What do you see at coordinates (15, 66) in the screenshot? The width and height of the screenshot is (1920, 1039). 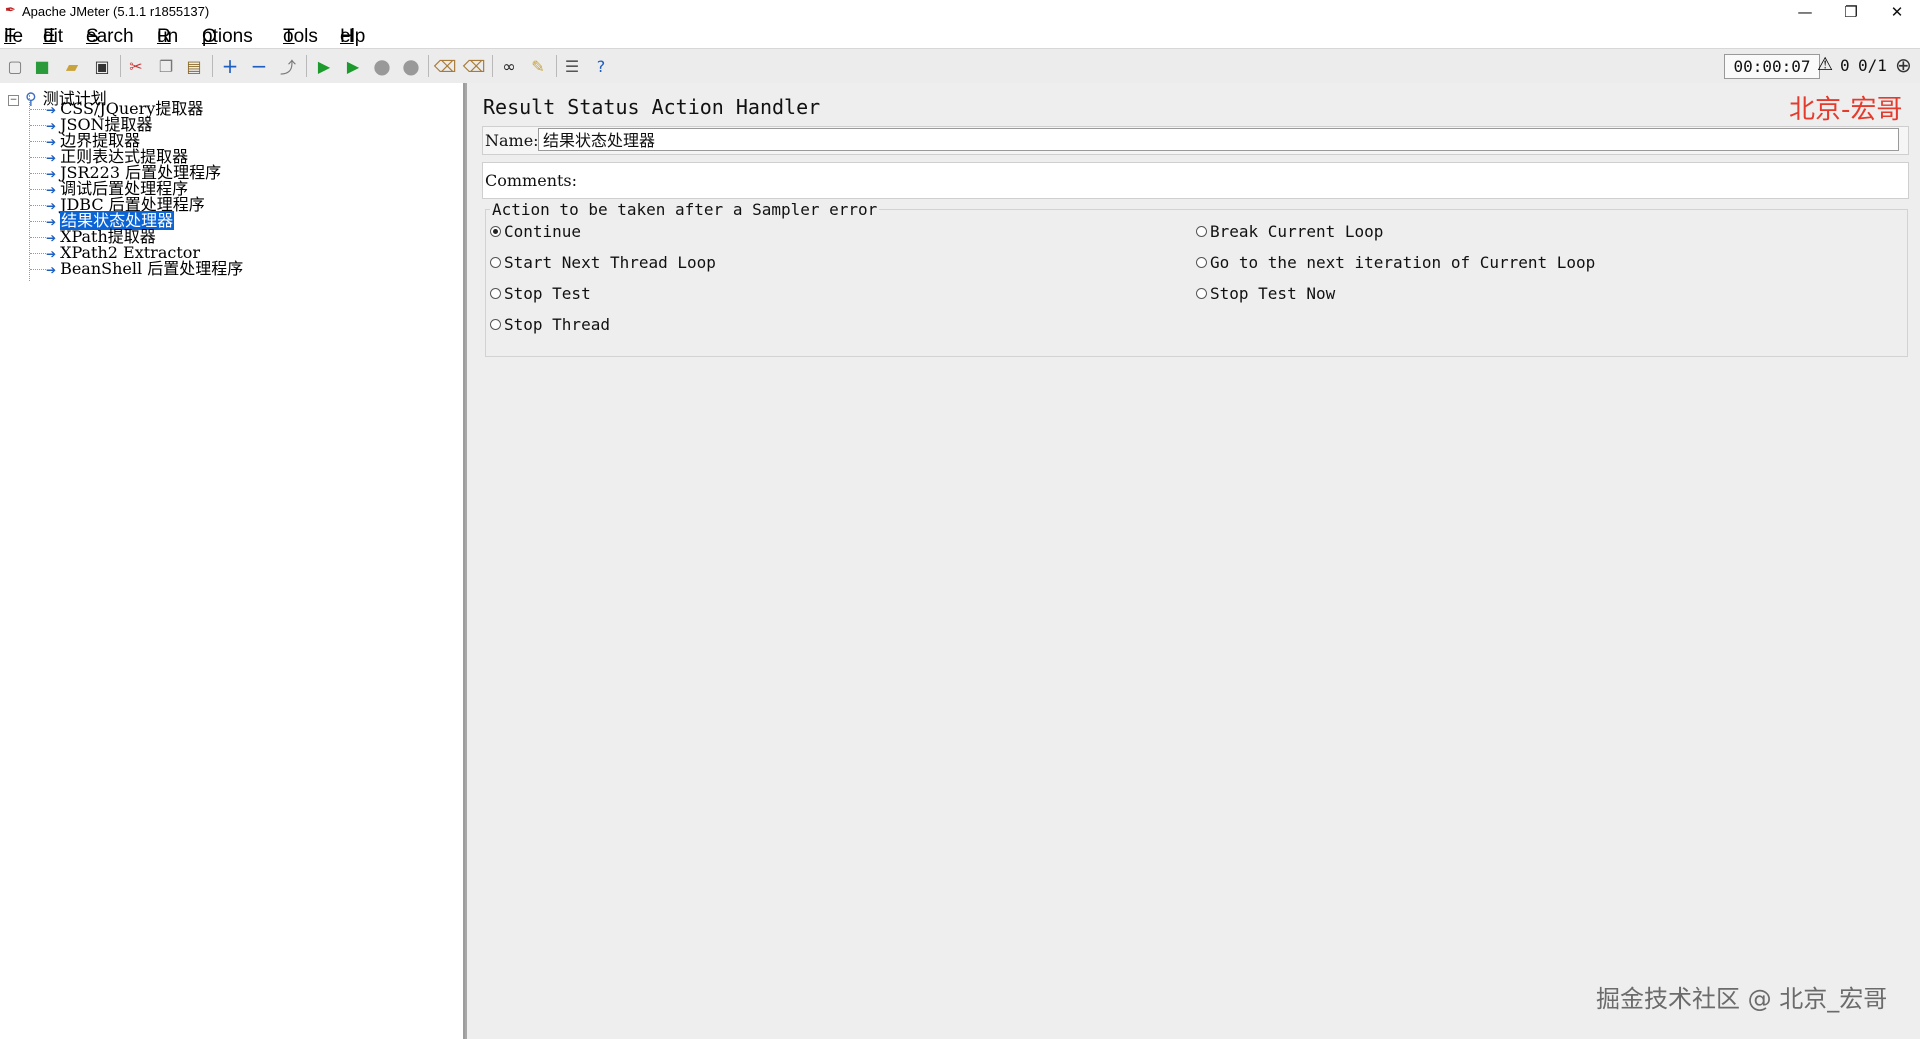 I see `new-icon: ▢` at bounding box center [15, 66].